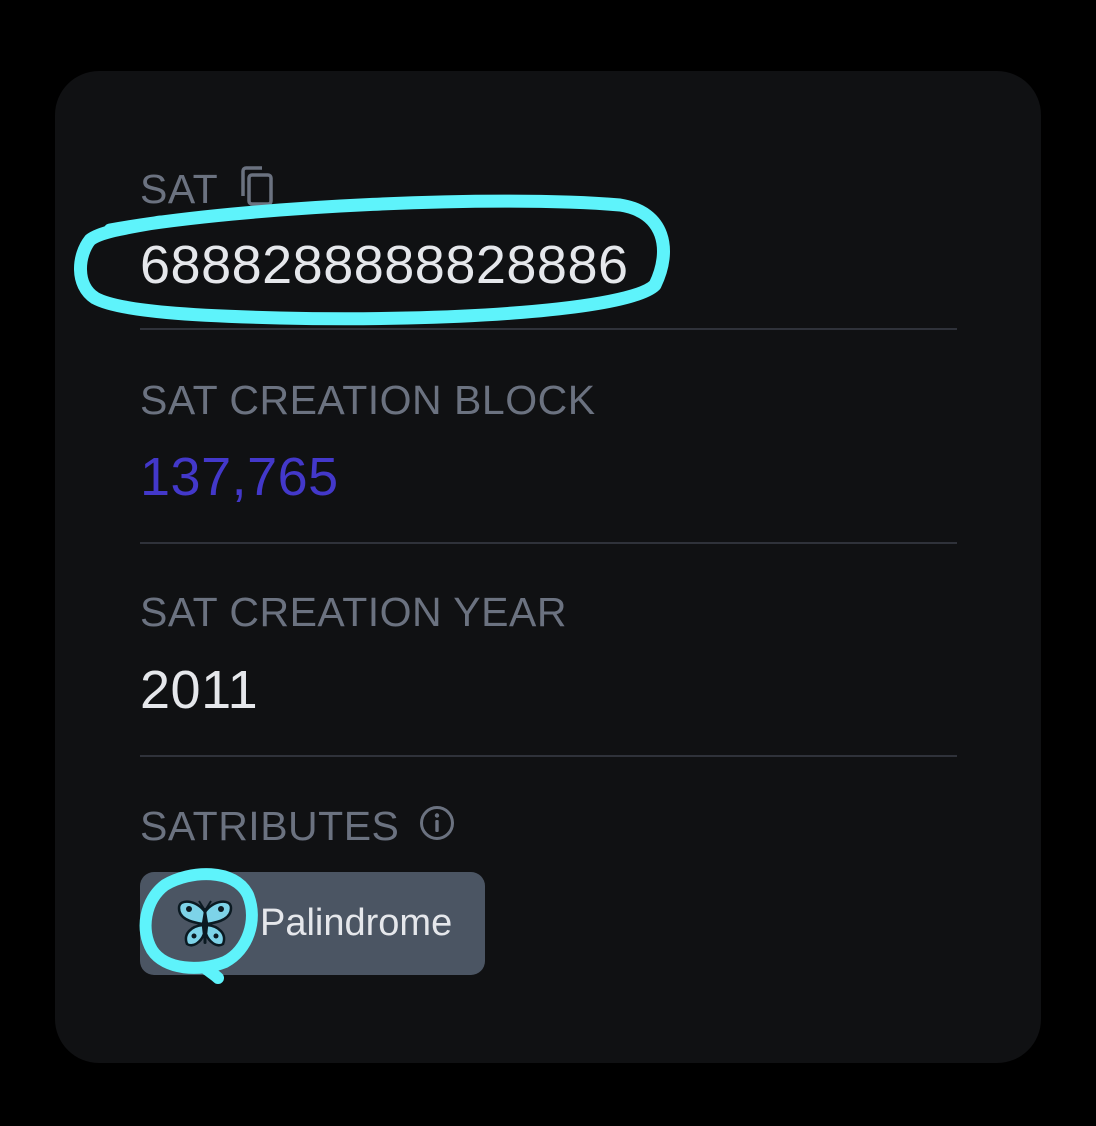 Image resolution: width=1096 pixels, height=1126 pixels. What do you see at coordinates (179, 189) in the screenshot?
I see `sat-label: SAT` at bounding box center [179, 189].